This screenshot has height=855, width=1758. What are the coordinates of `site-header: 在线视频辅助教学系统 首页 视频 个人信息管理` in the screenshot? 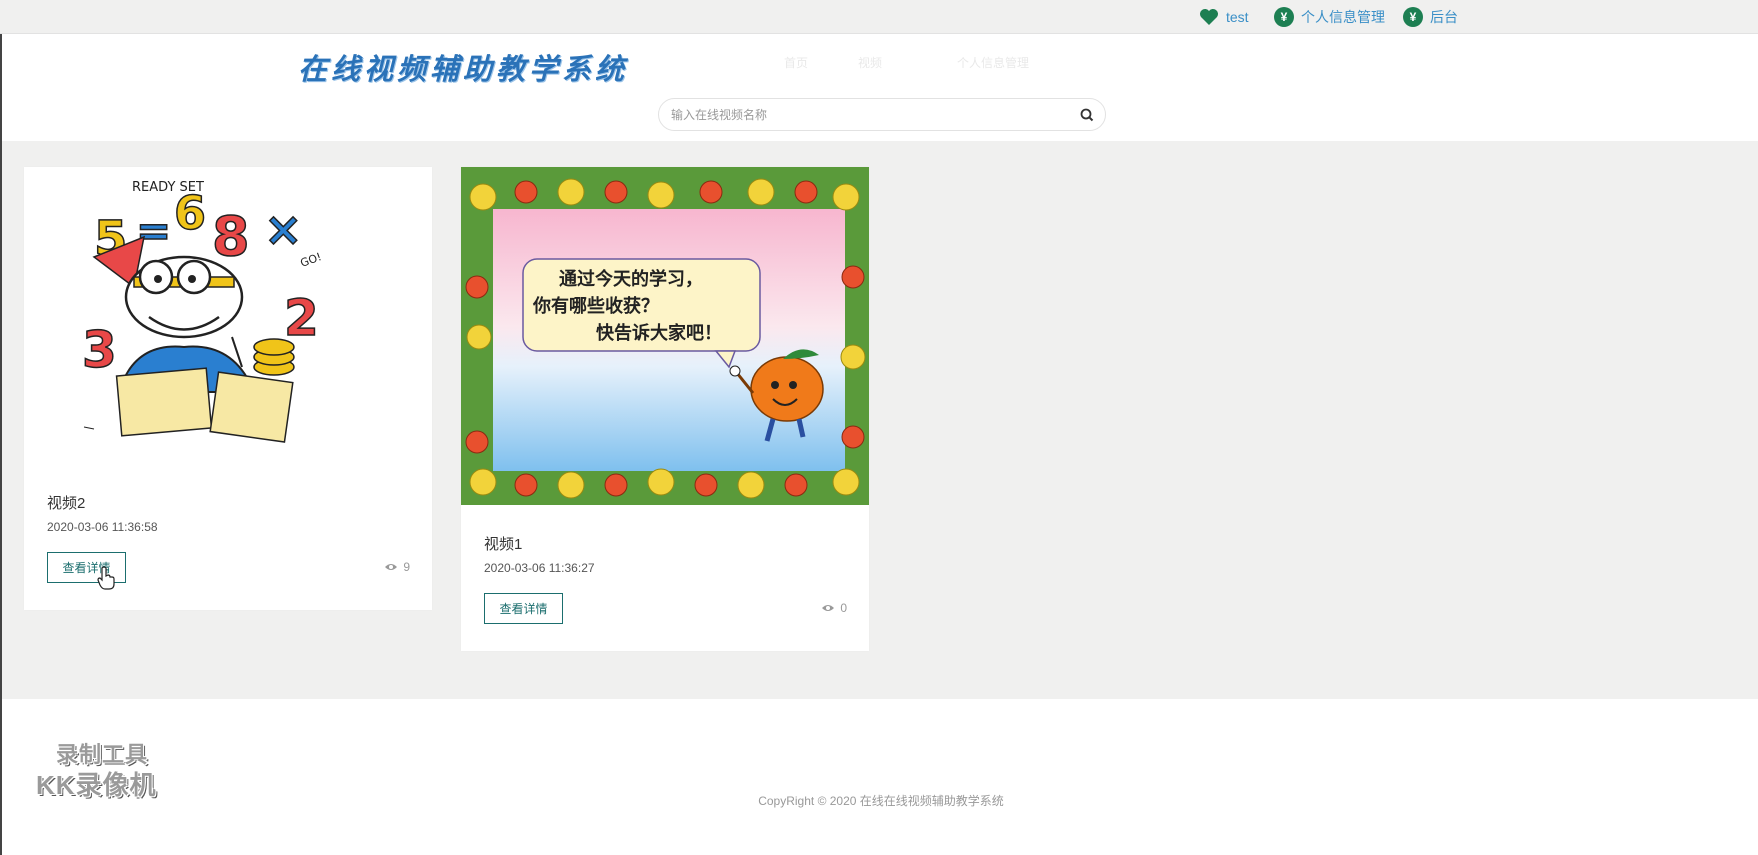 It's located at (879, 87).